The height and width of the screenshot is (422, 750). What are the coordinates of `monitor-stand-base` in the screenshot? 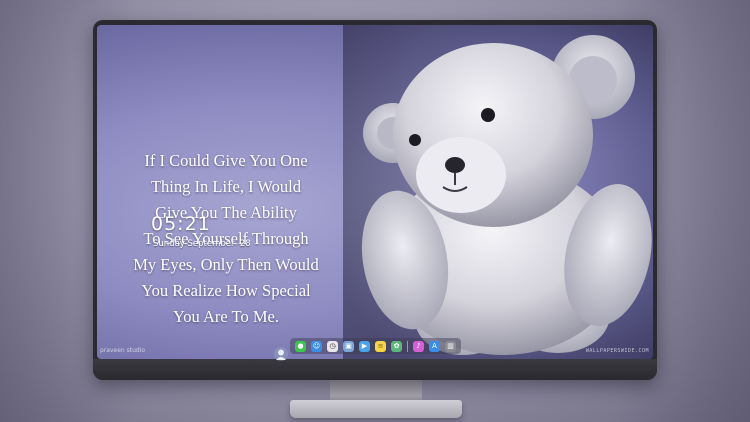 It's located at (376, 409).